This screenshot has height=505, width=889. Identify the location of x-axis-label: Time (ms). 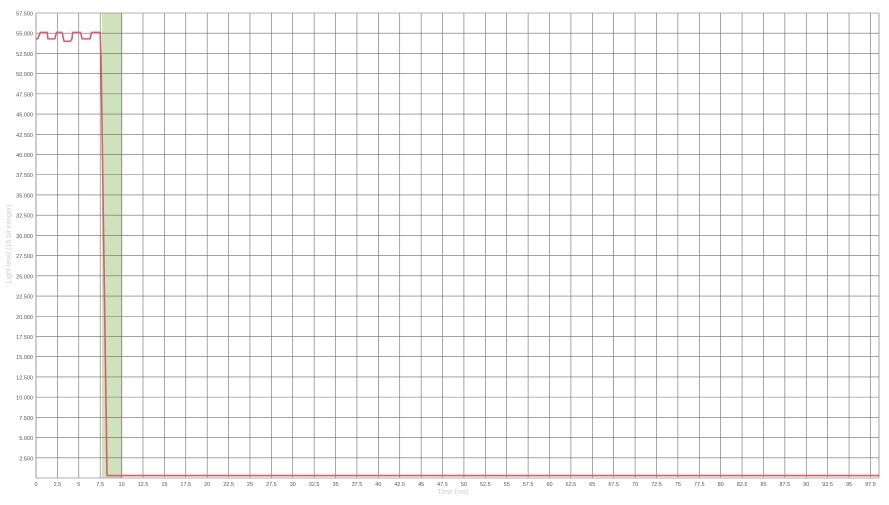
(452, 492).